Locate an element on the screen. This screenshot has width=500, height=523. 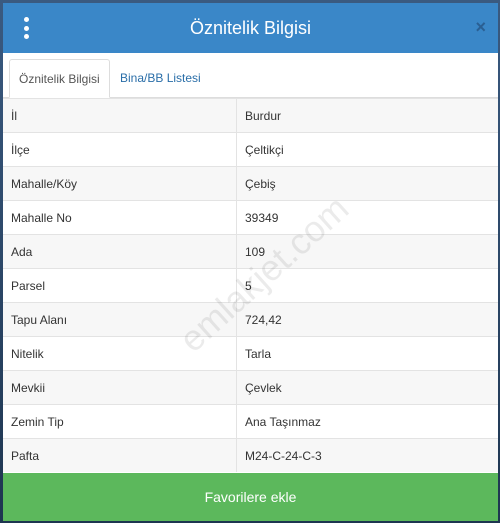
dialog-header: Öznitelik Bilgisi × is located at coordinates (250, 28).